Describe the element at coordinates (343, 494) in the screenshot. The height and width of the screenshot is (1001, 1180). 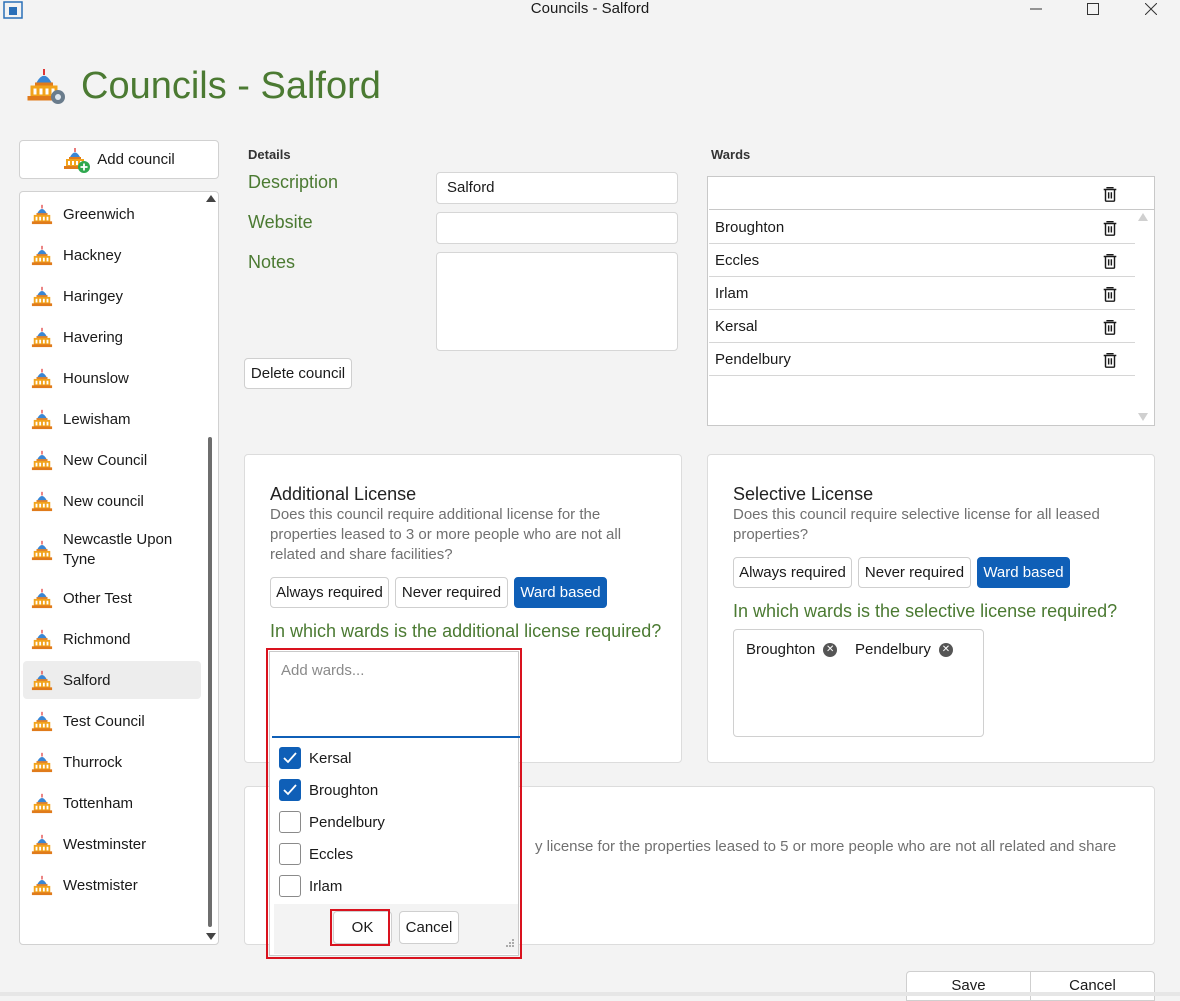
I see `additional-license-title: Additional License` at that location.